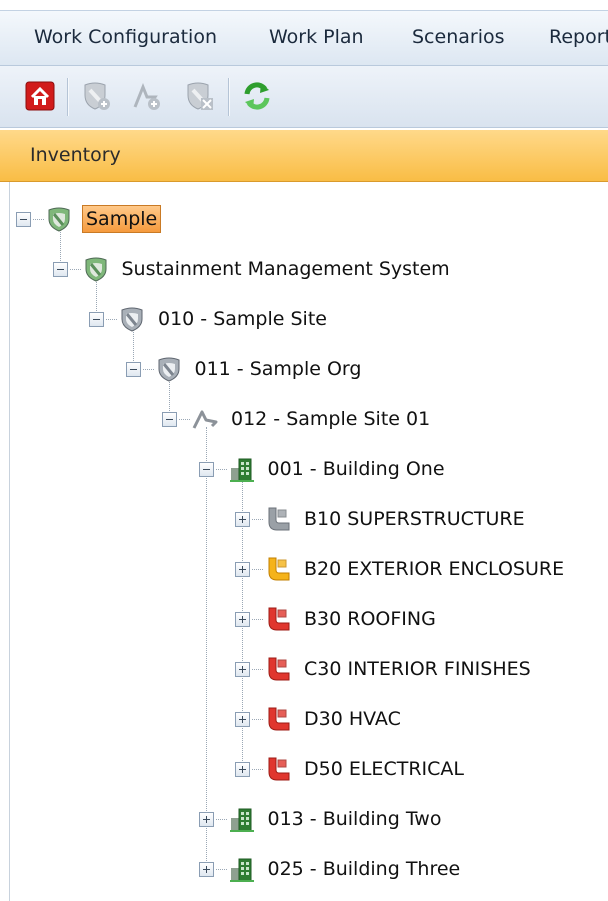  Describe the element at coordinates (75, 155) in the screenshot. I see `panel-title: Inventory` at that location.